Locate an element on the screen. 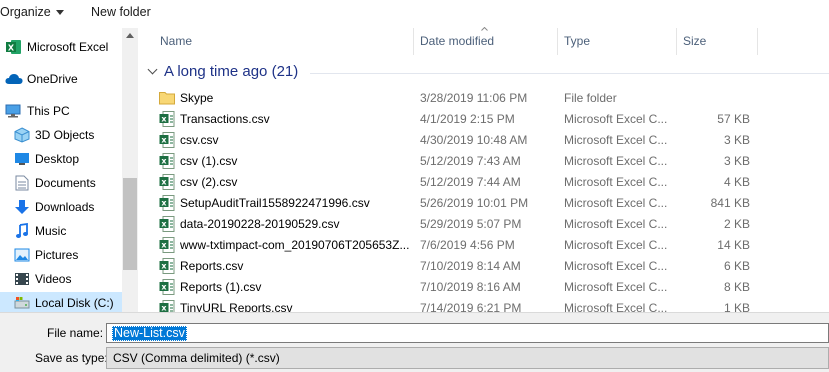  column-header-size: Size is located at coordinates (694, 41).